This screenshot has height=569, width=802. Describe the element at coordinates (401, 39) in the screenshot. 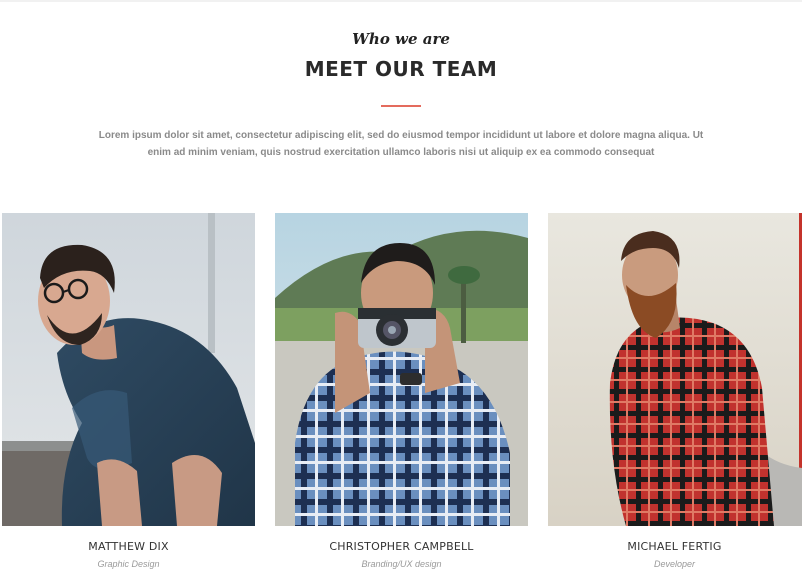

I see `section-kicker: Who we are` at that location.